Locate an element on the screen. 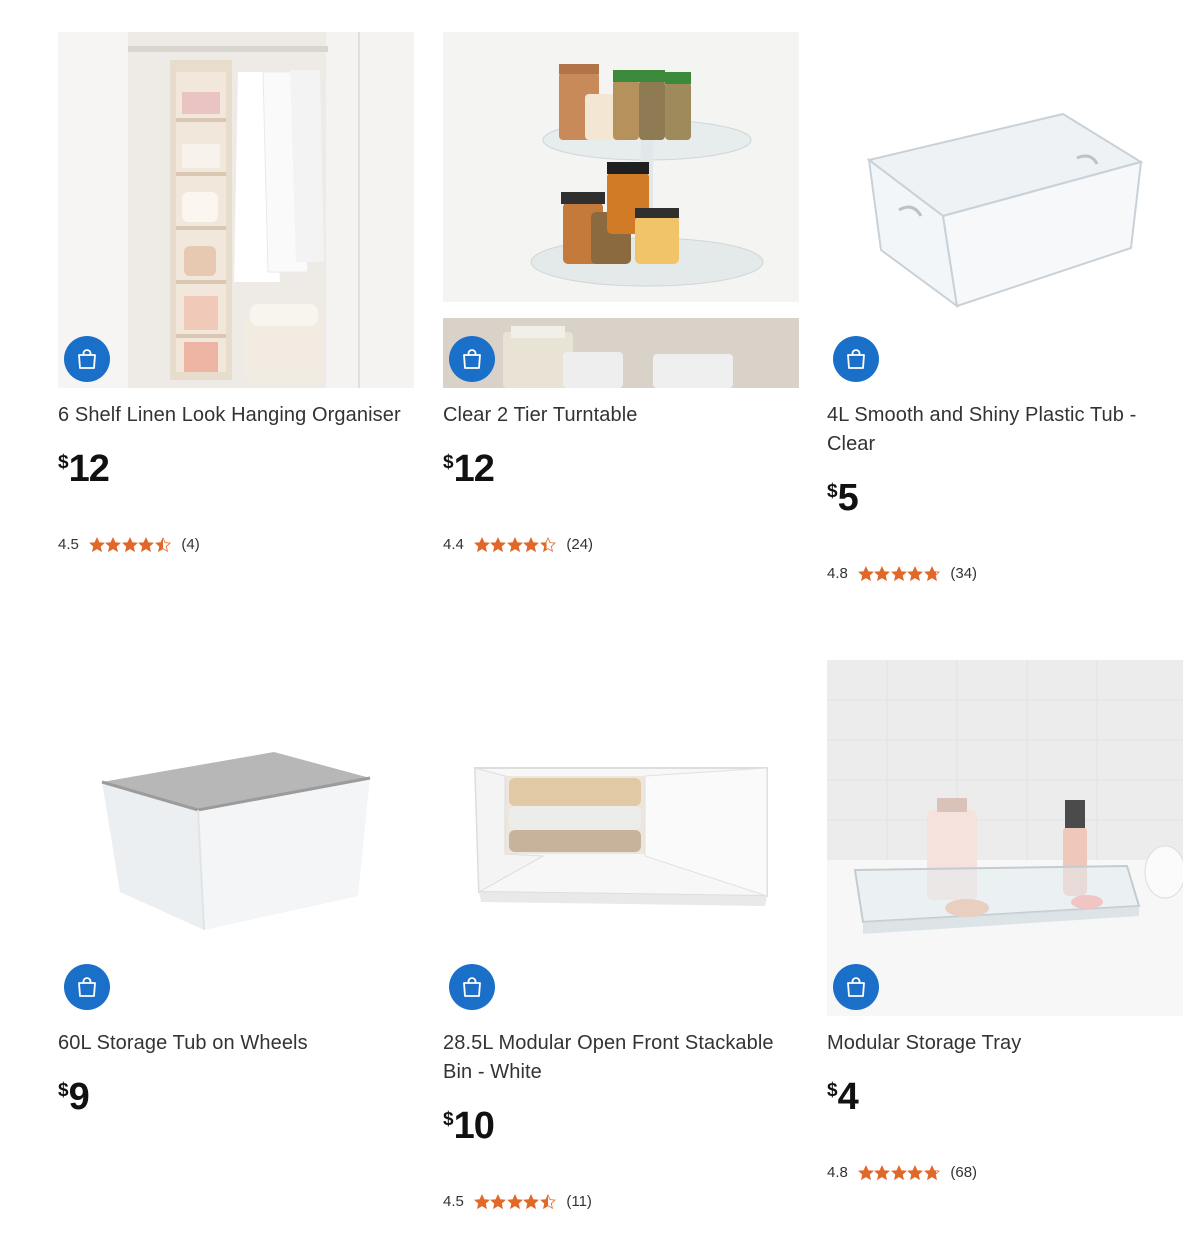  product-rating: 4.8 (68) is located at coordinates (1005, 1172).